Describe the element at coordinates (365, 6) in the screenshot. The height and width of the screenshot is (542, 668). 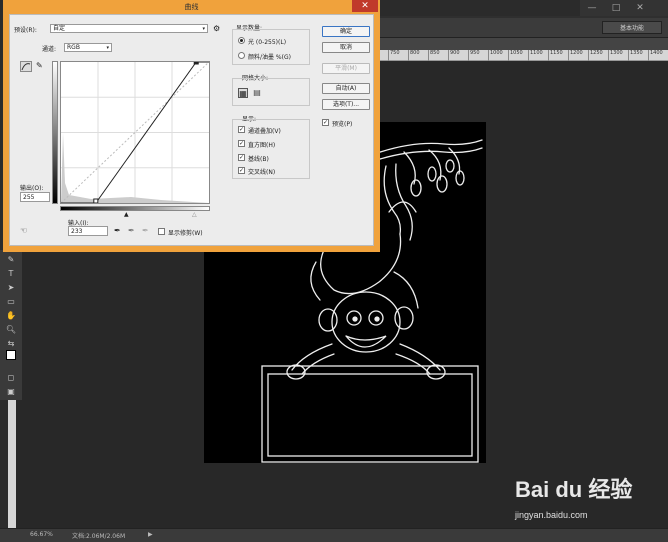
I see `close-icon: ✕` at that location.